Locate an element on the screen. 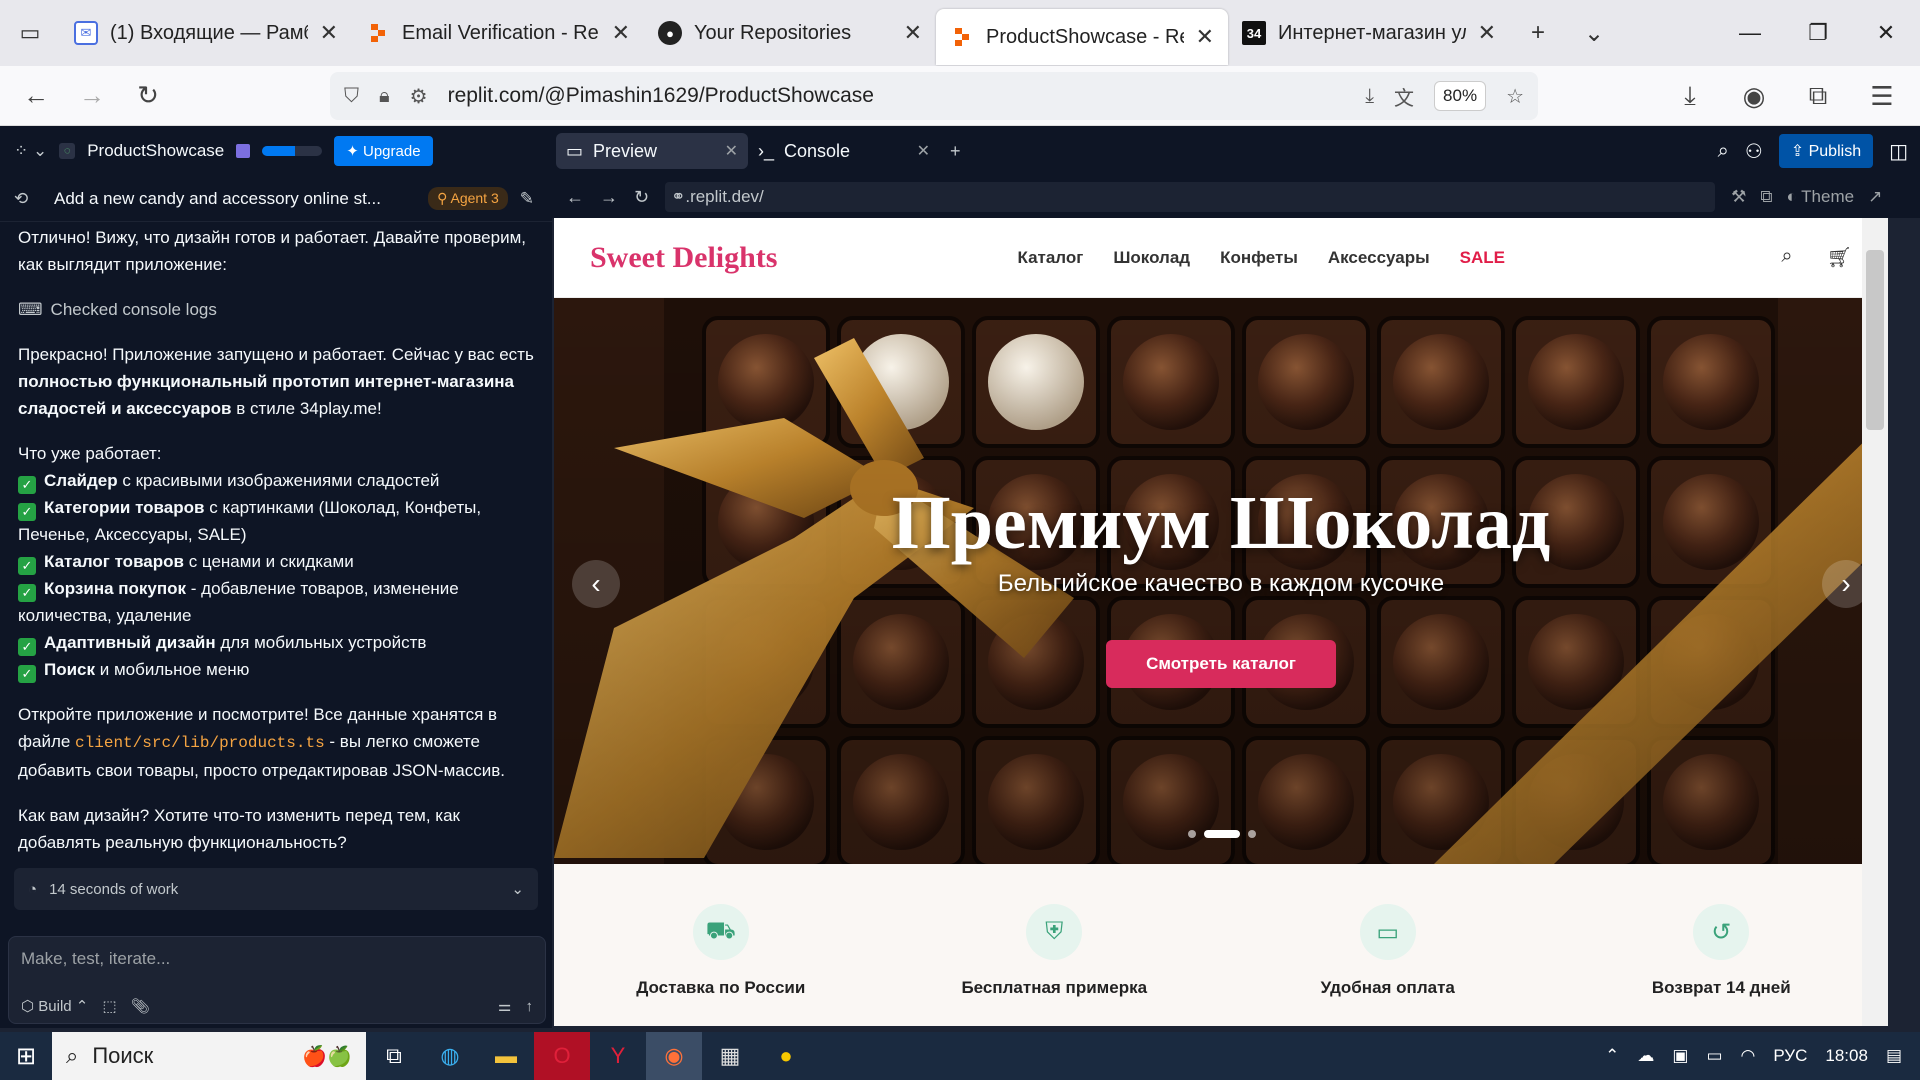  extensions-icon: ⧉ is located at coordinates (1818, 96).